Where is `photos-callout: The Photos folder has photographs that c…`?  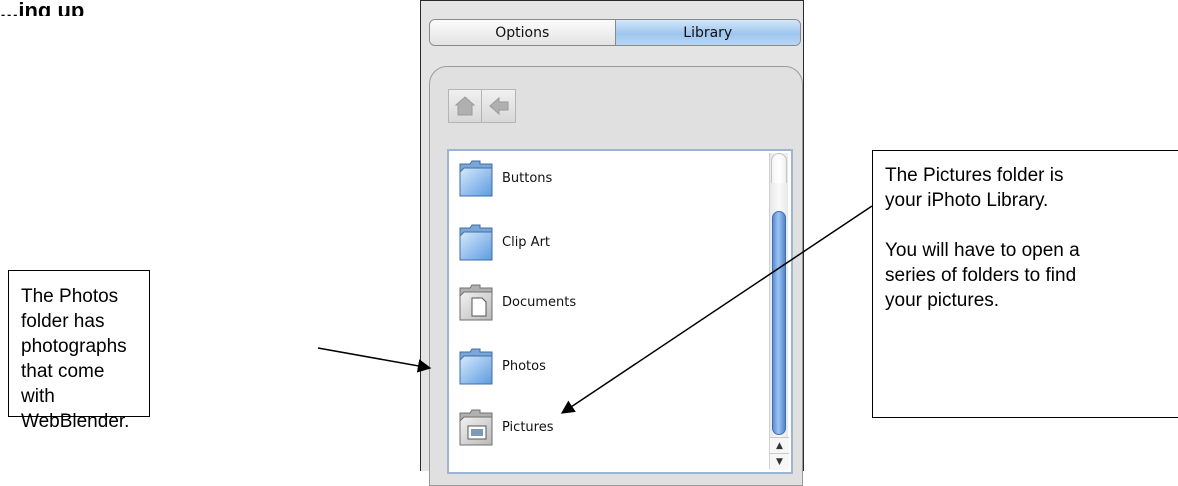
photos-callout: The Photos folder has photographs that c… is located at coordinates (79, 351).